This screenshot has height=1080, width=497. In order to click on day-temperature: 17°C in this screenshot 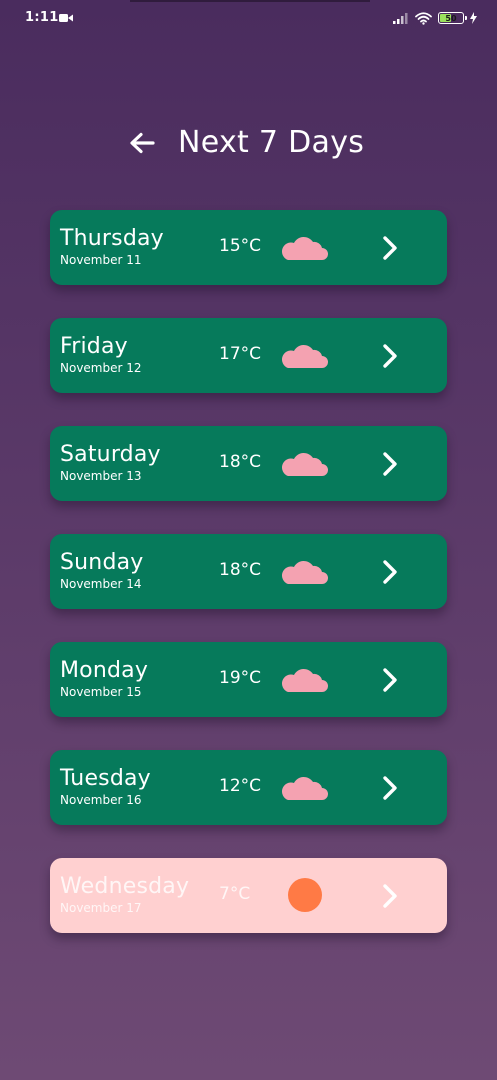, I will do `click(240, 354)`.